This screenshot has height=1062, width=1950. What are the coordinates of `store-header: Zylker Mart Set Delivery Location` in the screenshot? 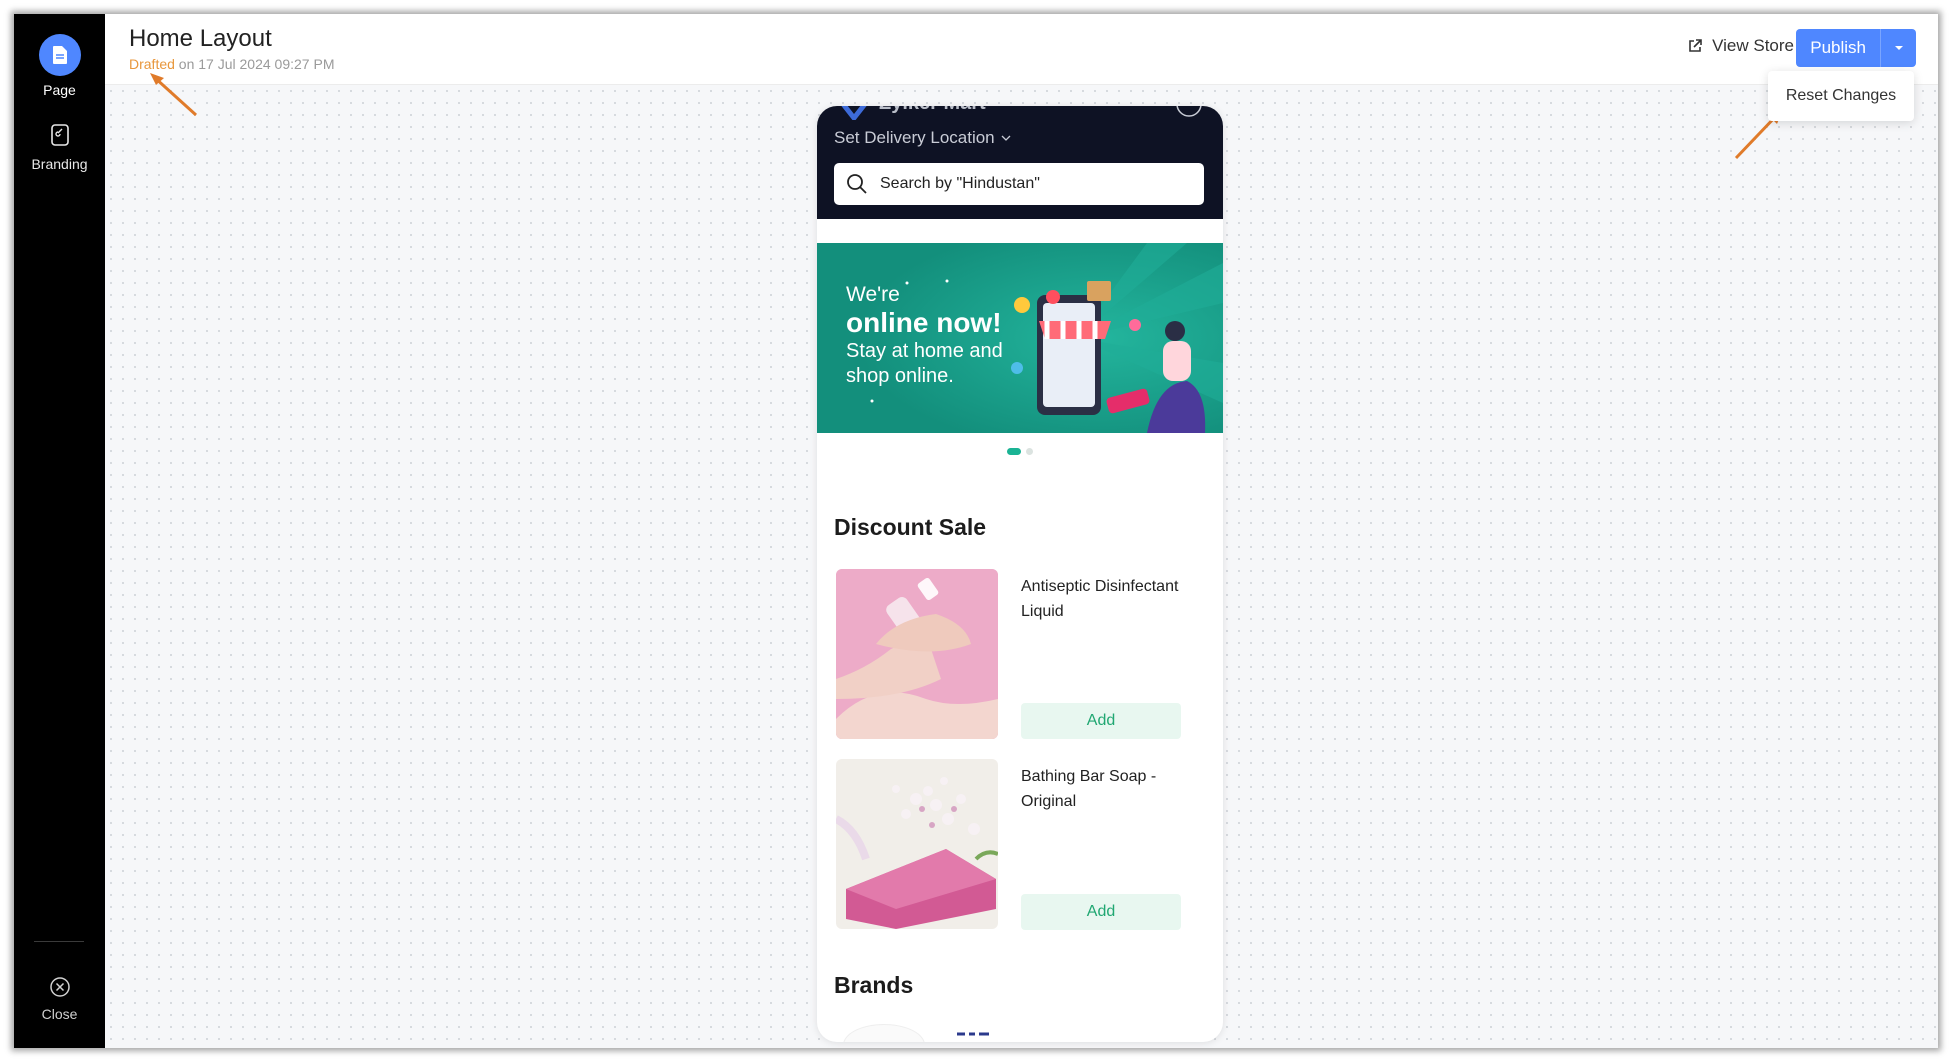 It's located at (1020, 162).